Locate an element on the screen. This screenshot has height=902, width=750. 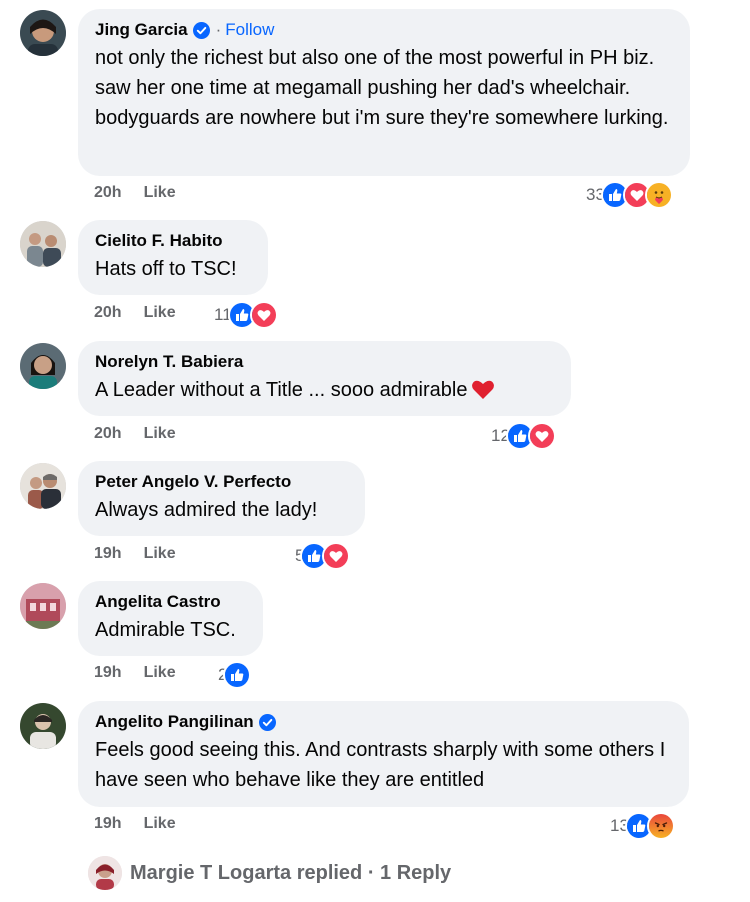
red-heart-emoji-icon is located at coordinates (483, 389).